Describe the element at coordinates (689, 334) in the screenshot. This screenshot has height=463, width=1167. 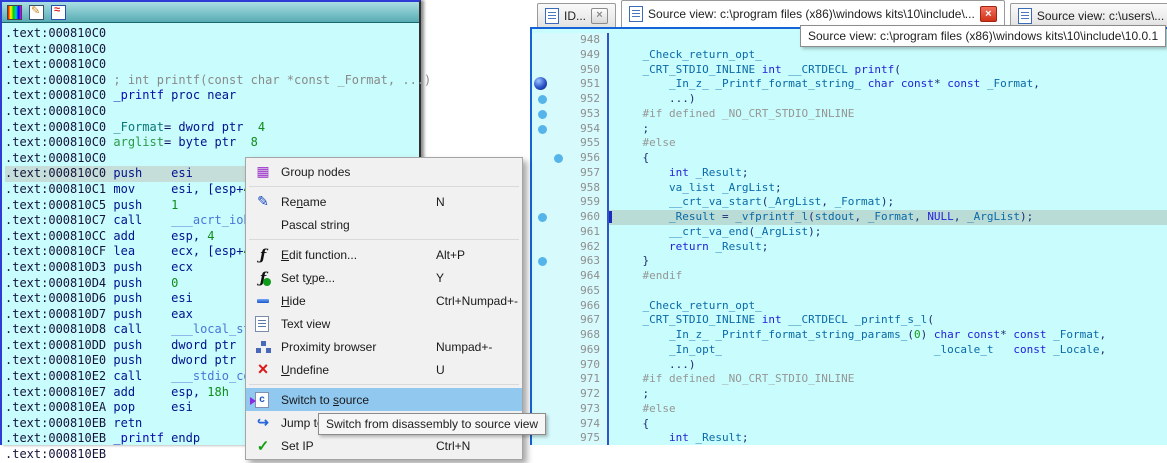
I see `code-token: _In_z_` at that location.